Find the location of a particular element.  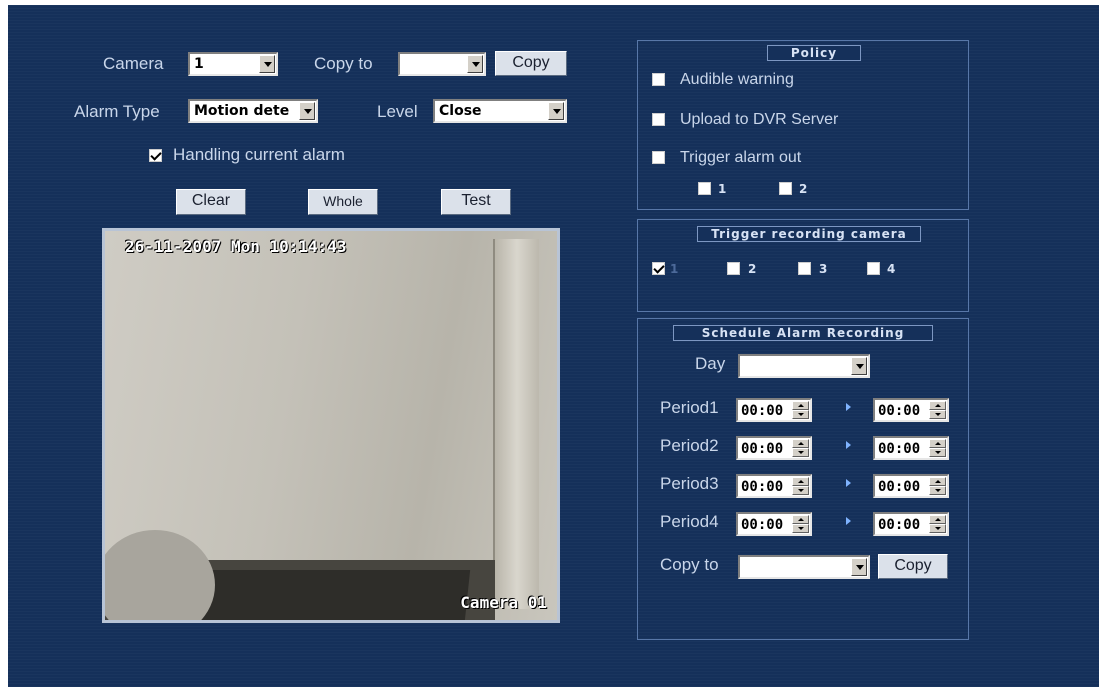

trigger-recording-panel: Trigger recording camera 1 2 3 4 is located at coordinates (803, 265).